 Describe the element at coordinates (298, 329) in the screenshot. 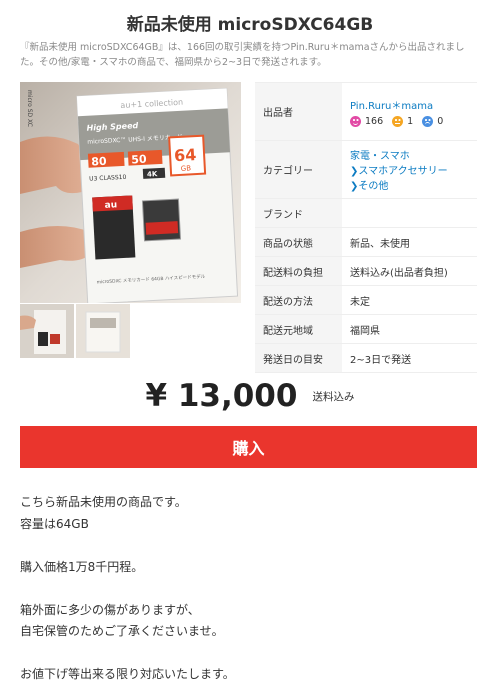

I see `ship-from-label: 配送元地域` at that location.